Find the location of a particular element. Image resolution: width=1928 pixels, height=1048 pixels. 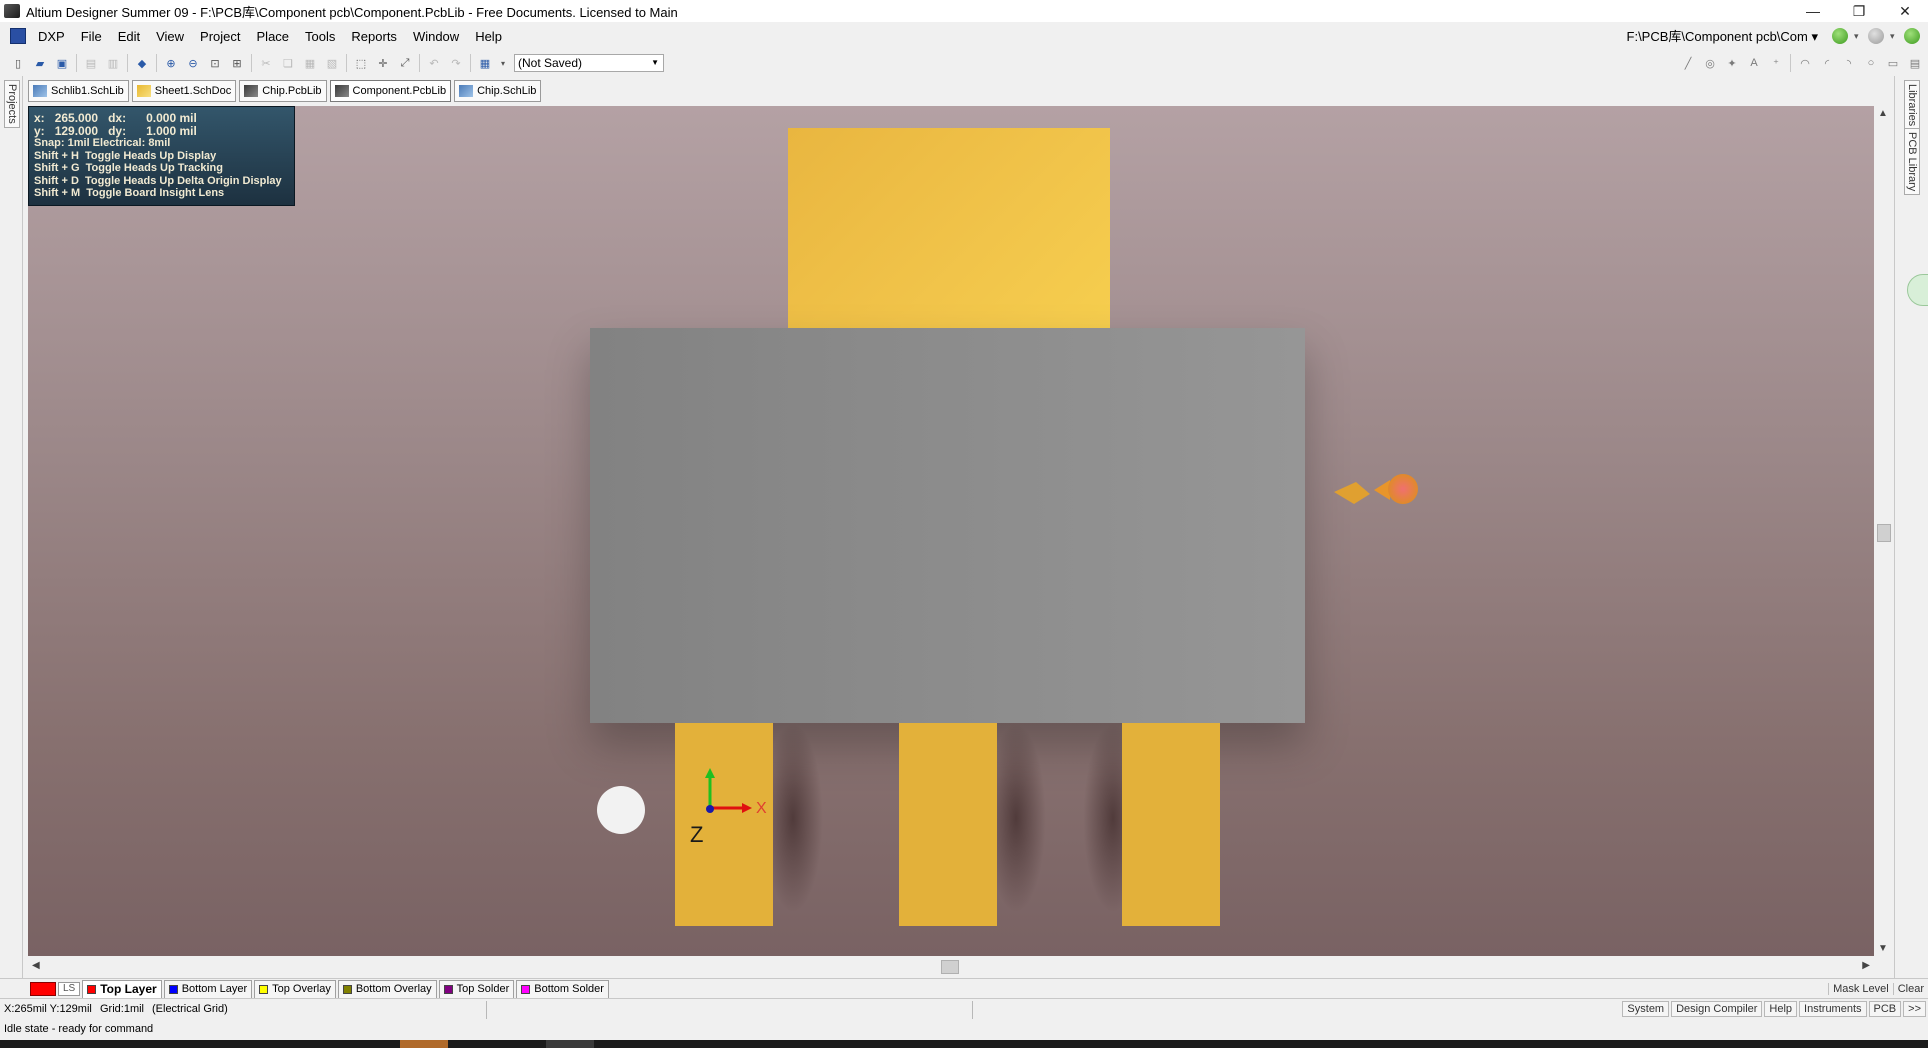

place-coordinate-icon: ⁺ is located at coordinates (1776, 63).